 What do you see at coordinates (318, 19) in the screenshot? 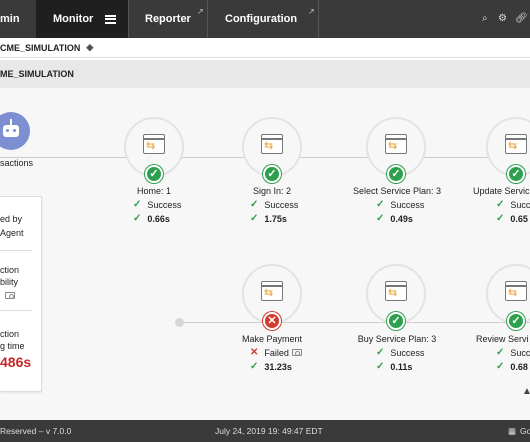
I see `nav-divider` at bounding box center [318, 19].